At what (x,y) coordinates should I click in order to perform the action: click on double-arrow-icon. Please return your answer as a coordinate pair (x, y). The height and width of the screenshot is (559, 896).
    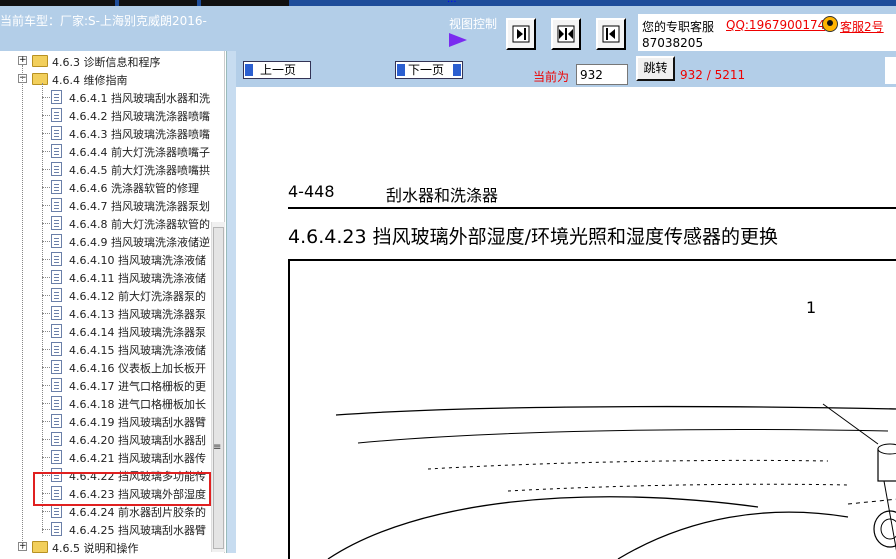
    Looking at the image, I should click on (566, 34).